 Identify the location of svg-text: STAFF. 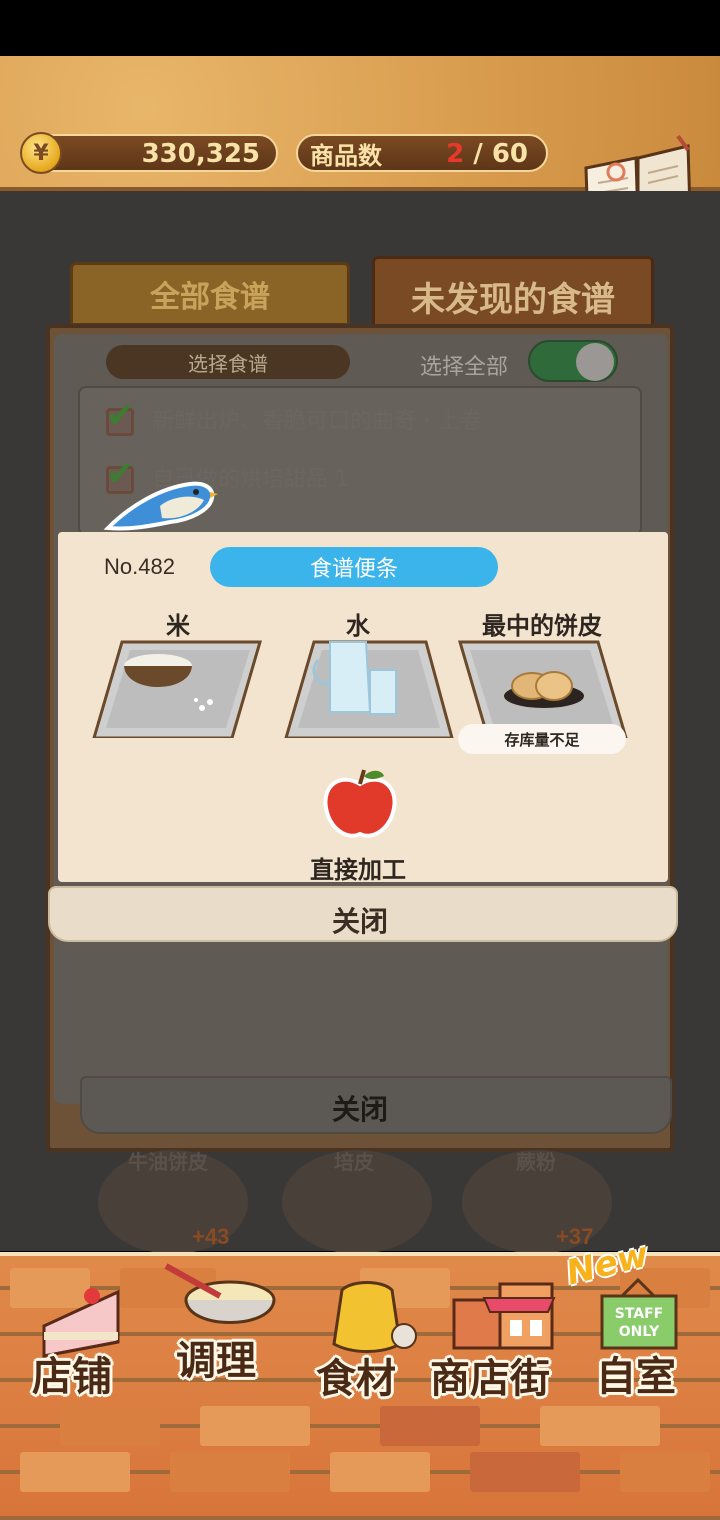
(639, 1314).